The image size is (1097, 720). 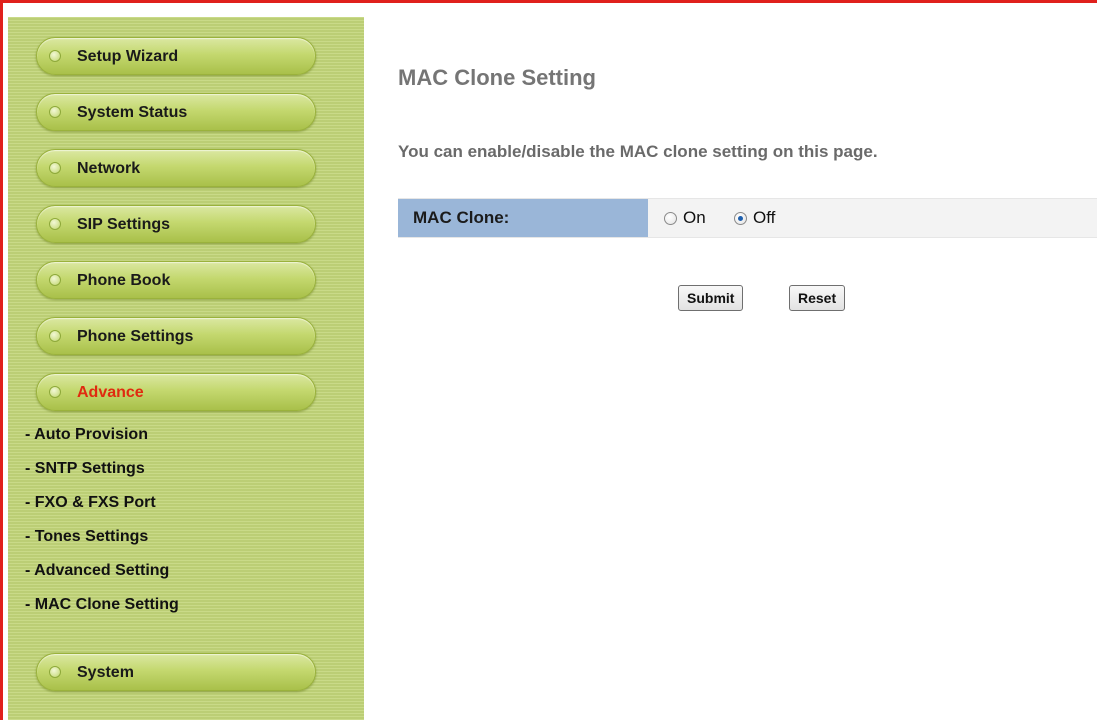 I want to click on menu-network: Network, so click(x=176, y=168).